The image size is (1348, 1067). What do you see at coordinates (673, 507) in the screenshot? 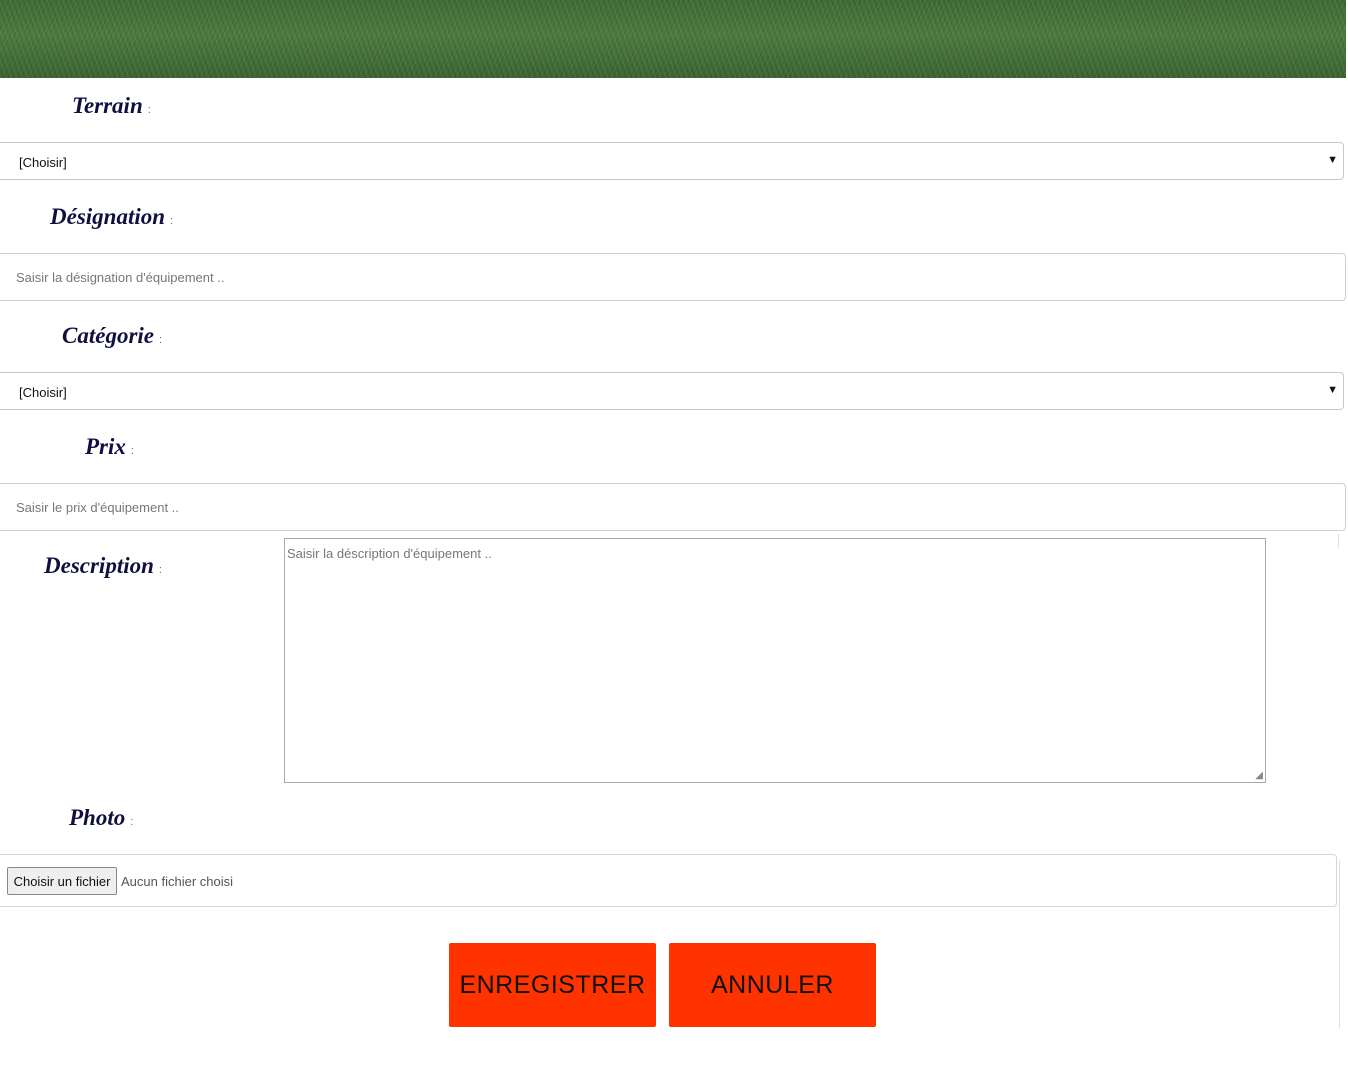
I see `prix-input: Saisir le prix d'équipement ..` at bounding box center [673, 507].